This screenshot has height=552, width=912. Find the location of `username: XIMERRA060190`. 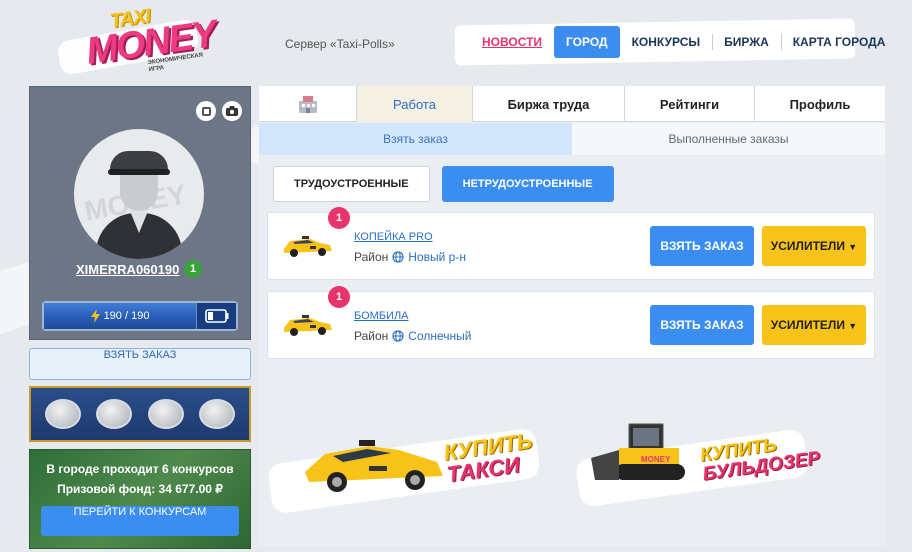

username: XIMERRA060190 is located at coordinates (127, 269).